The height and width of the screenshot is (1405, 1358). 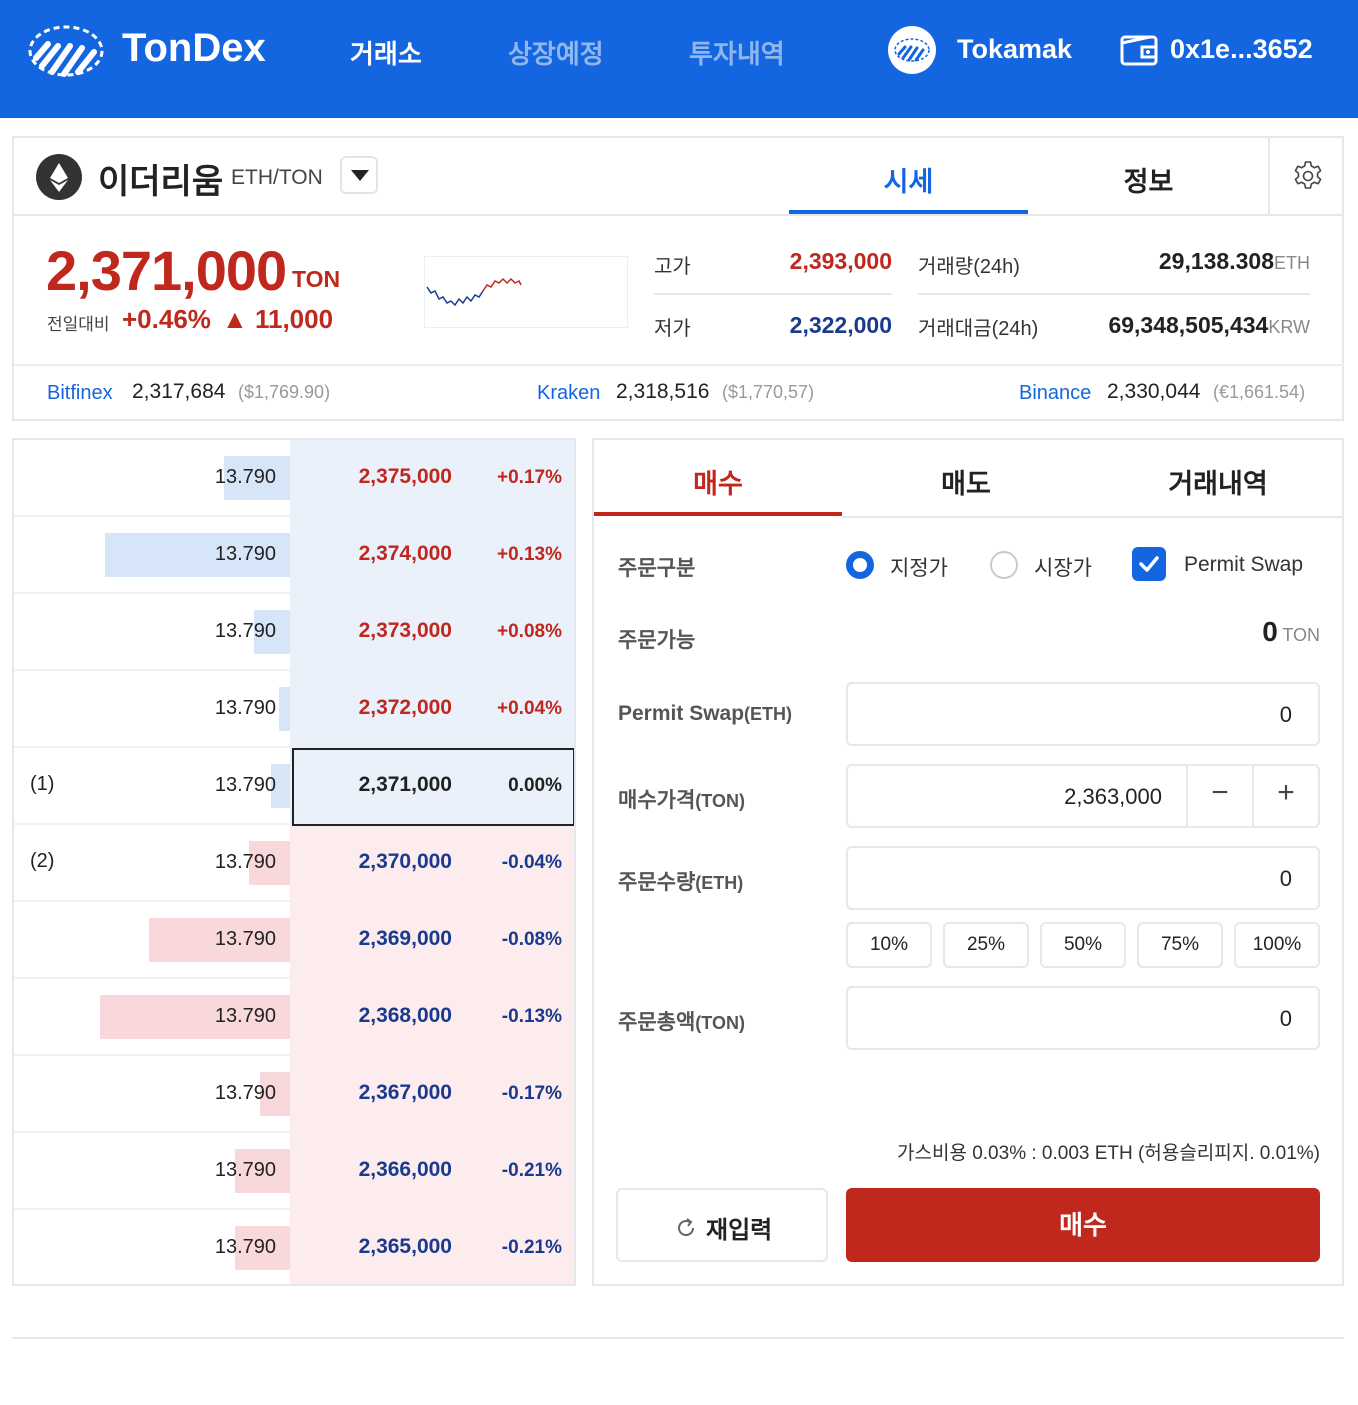 I want to click on tondex-logo-icon, so click(x=66, y=51).